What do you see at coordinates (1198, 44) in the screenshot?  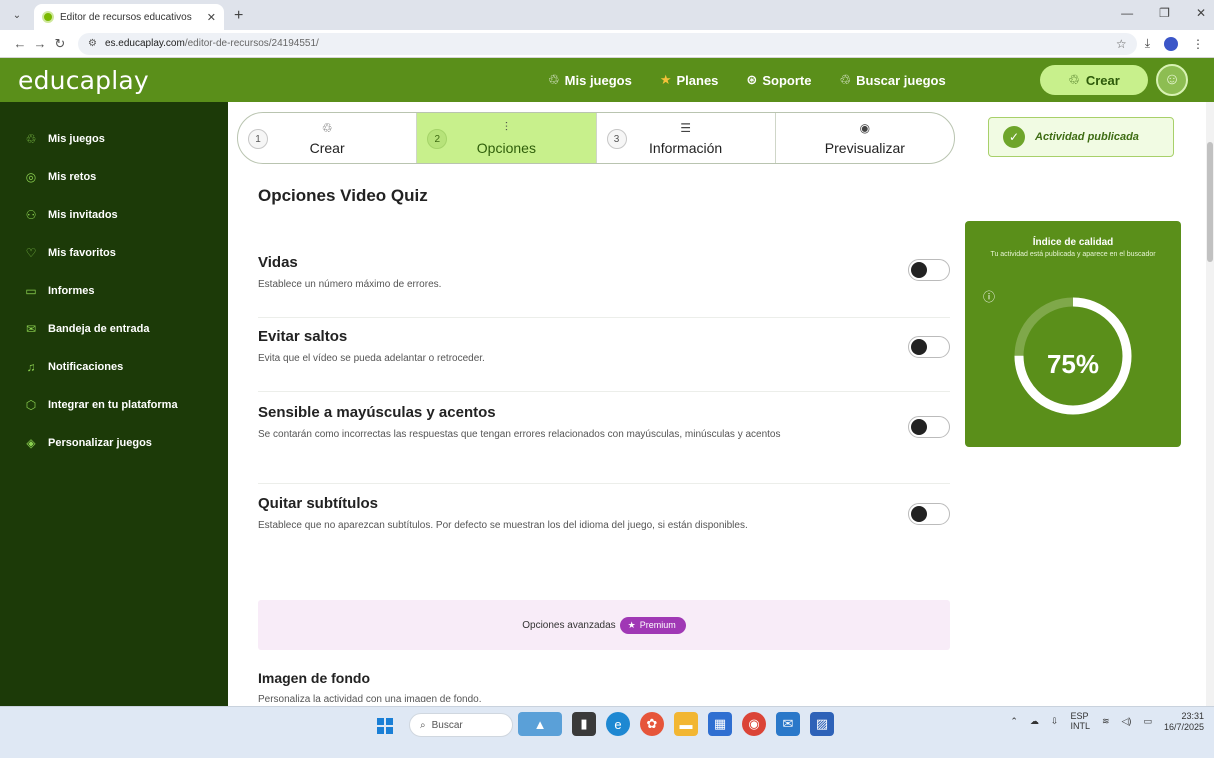 I see `menu-kebab-icon: ⋮` at bounding box center [1198, 44].